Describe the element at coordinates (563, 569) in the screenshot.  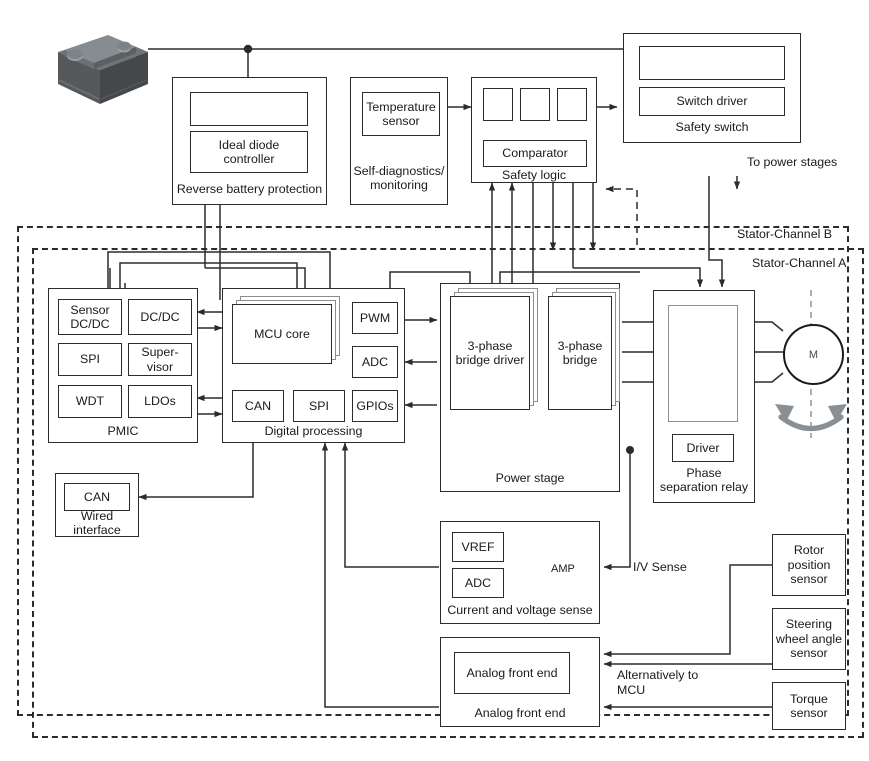
I see `amp-label: AMP` at that location.